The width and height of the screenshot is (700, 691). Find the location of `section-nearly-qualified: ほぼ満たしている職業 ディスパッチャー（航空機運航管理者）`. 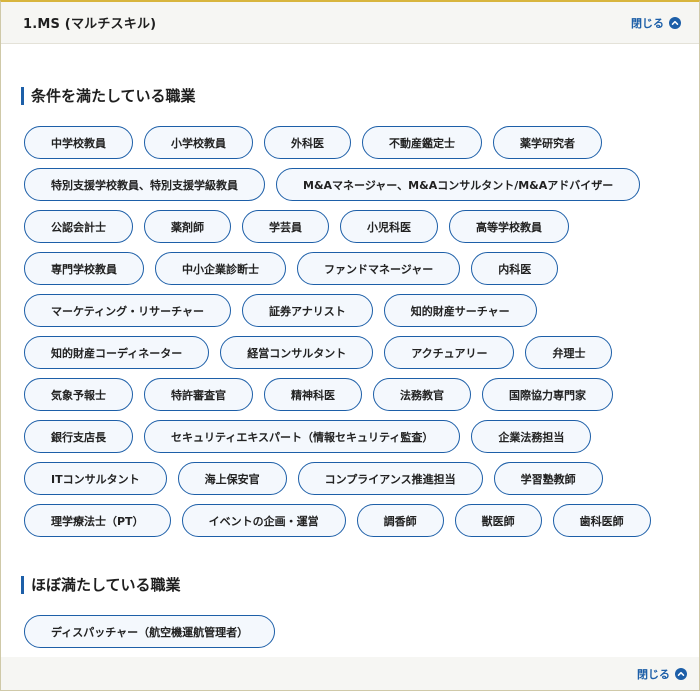

section-nearly-qualified: ほぼ満たしている職業 ディスパッチャー（航空機運航管理者） is located at coordinates (350, 611).